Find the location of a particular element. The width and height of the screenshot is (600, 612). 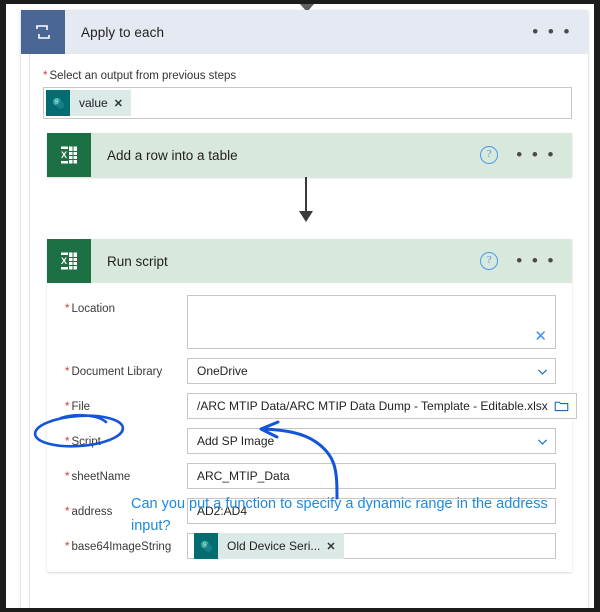

sheetname-input: ARC_MTIP_Data is located at coordinates (371, 476).